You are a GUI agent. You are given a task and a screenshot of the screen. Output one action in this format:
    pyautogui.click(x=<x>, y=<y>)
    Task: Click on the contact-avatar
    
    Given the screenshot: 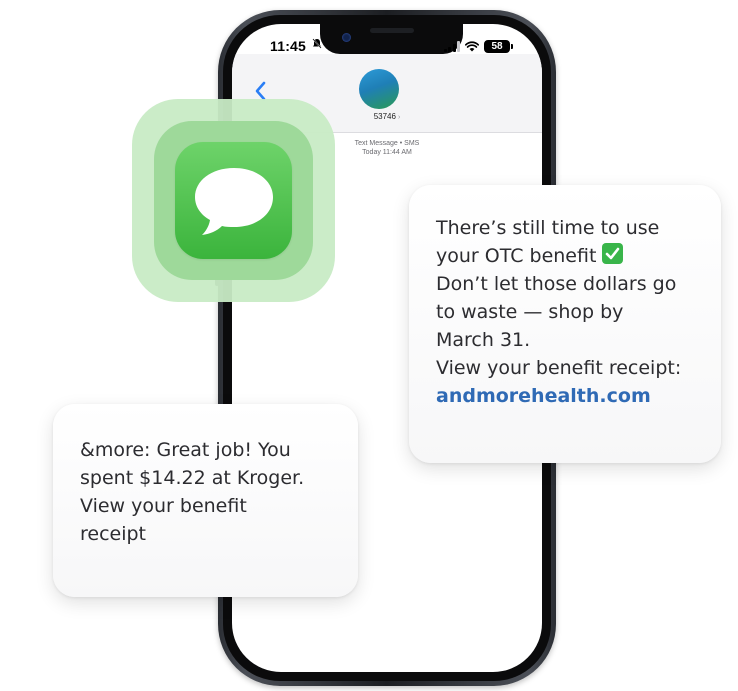 What is the action you would take?
    pyautogui.click(x=379, y=89)
    